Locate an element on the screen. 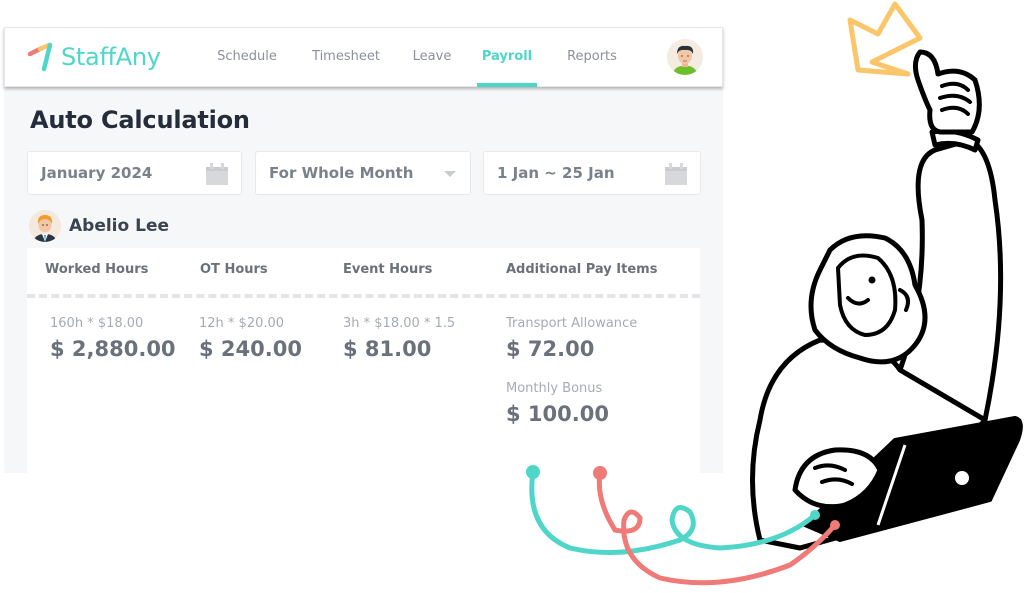 This screenshot has height=593, width=1024. nav-tab-leave: Leave is located at coordinates (432, 57).